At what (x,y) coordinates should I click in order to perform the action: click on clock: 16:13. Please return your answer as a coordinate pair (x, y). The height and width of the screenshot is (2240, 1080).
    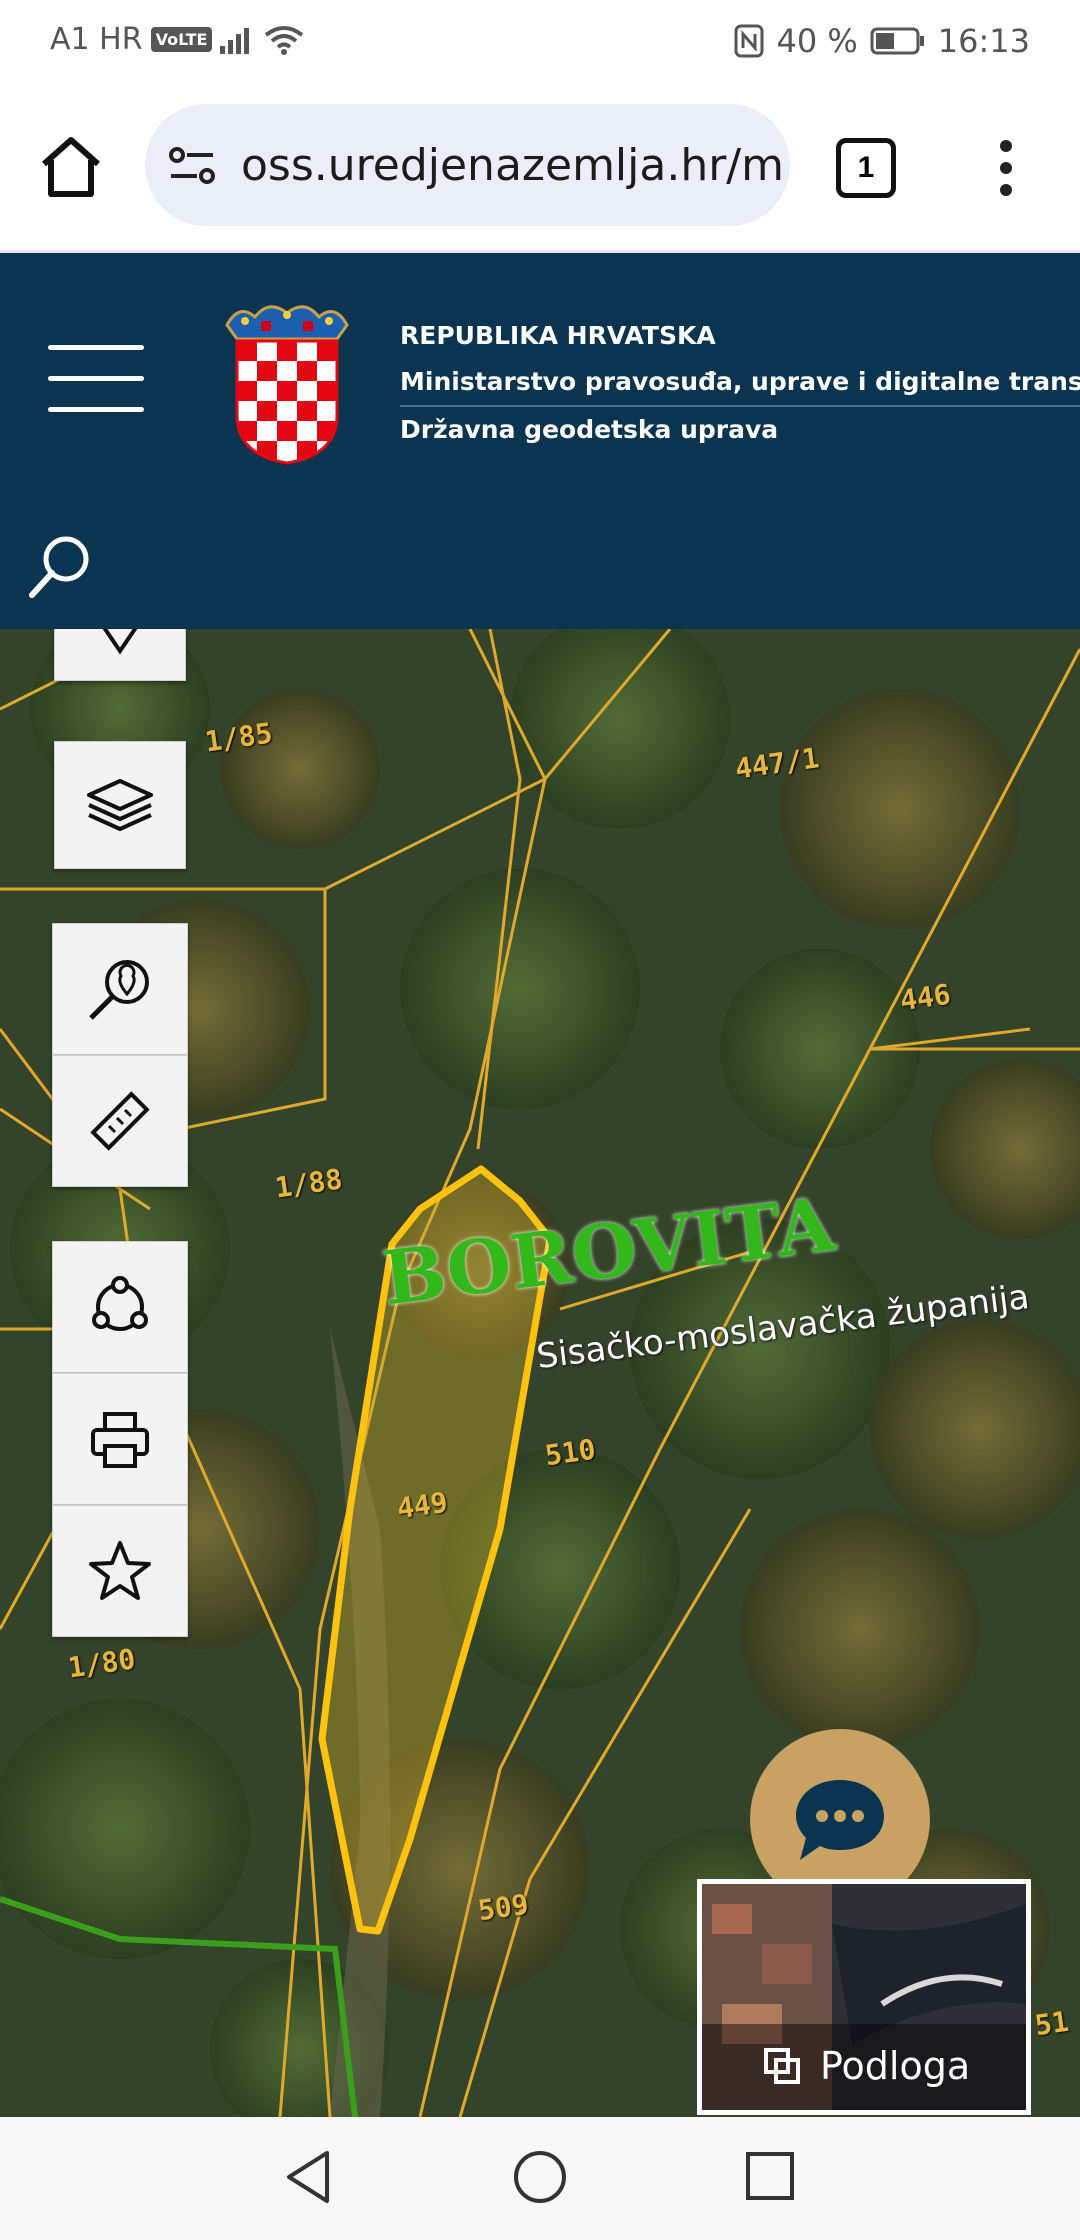
    Looking at the image, I should click on (983, 41).